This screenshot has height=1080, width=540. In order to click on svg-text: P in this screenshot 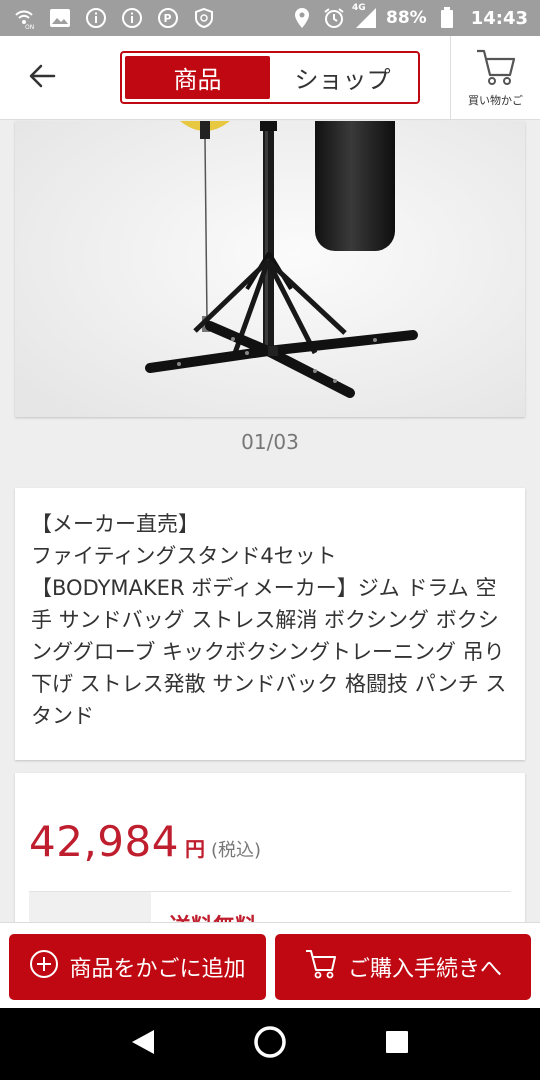, I will do `click(168, 18)`.